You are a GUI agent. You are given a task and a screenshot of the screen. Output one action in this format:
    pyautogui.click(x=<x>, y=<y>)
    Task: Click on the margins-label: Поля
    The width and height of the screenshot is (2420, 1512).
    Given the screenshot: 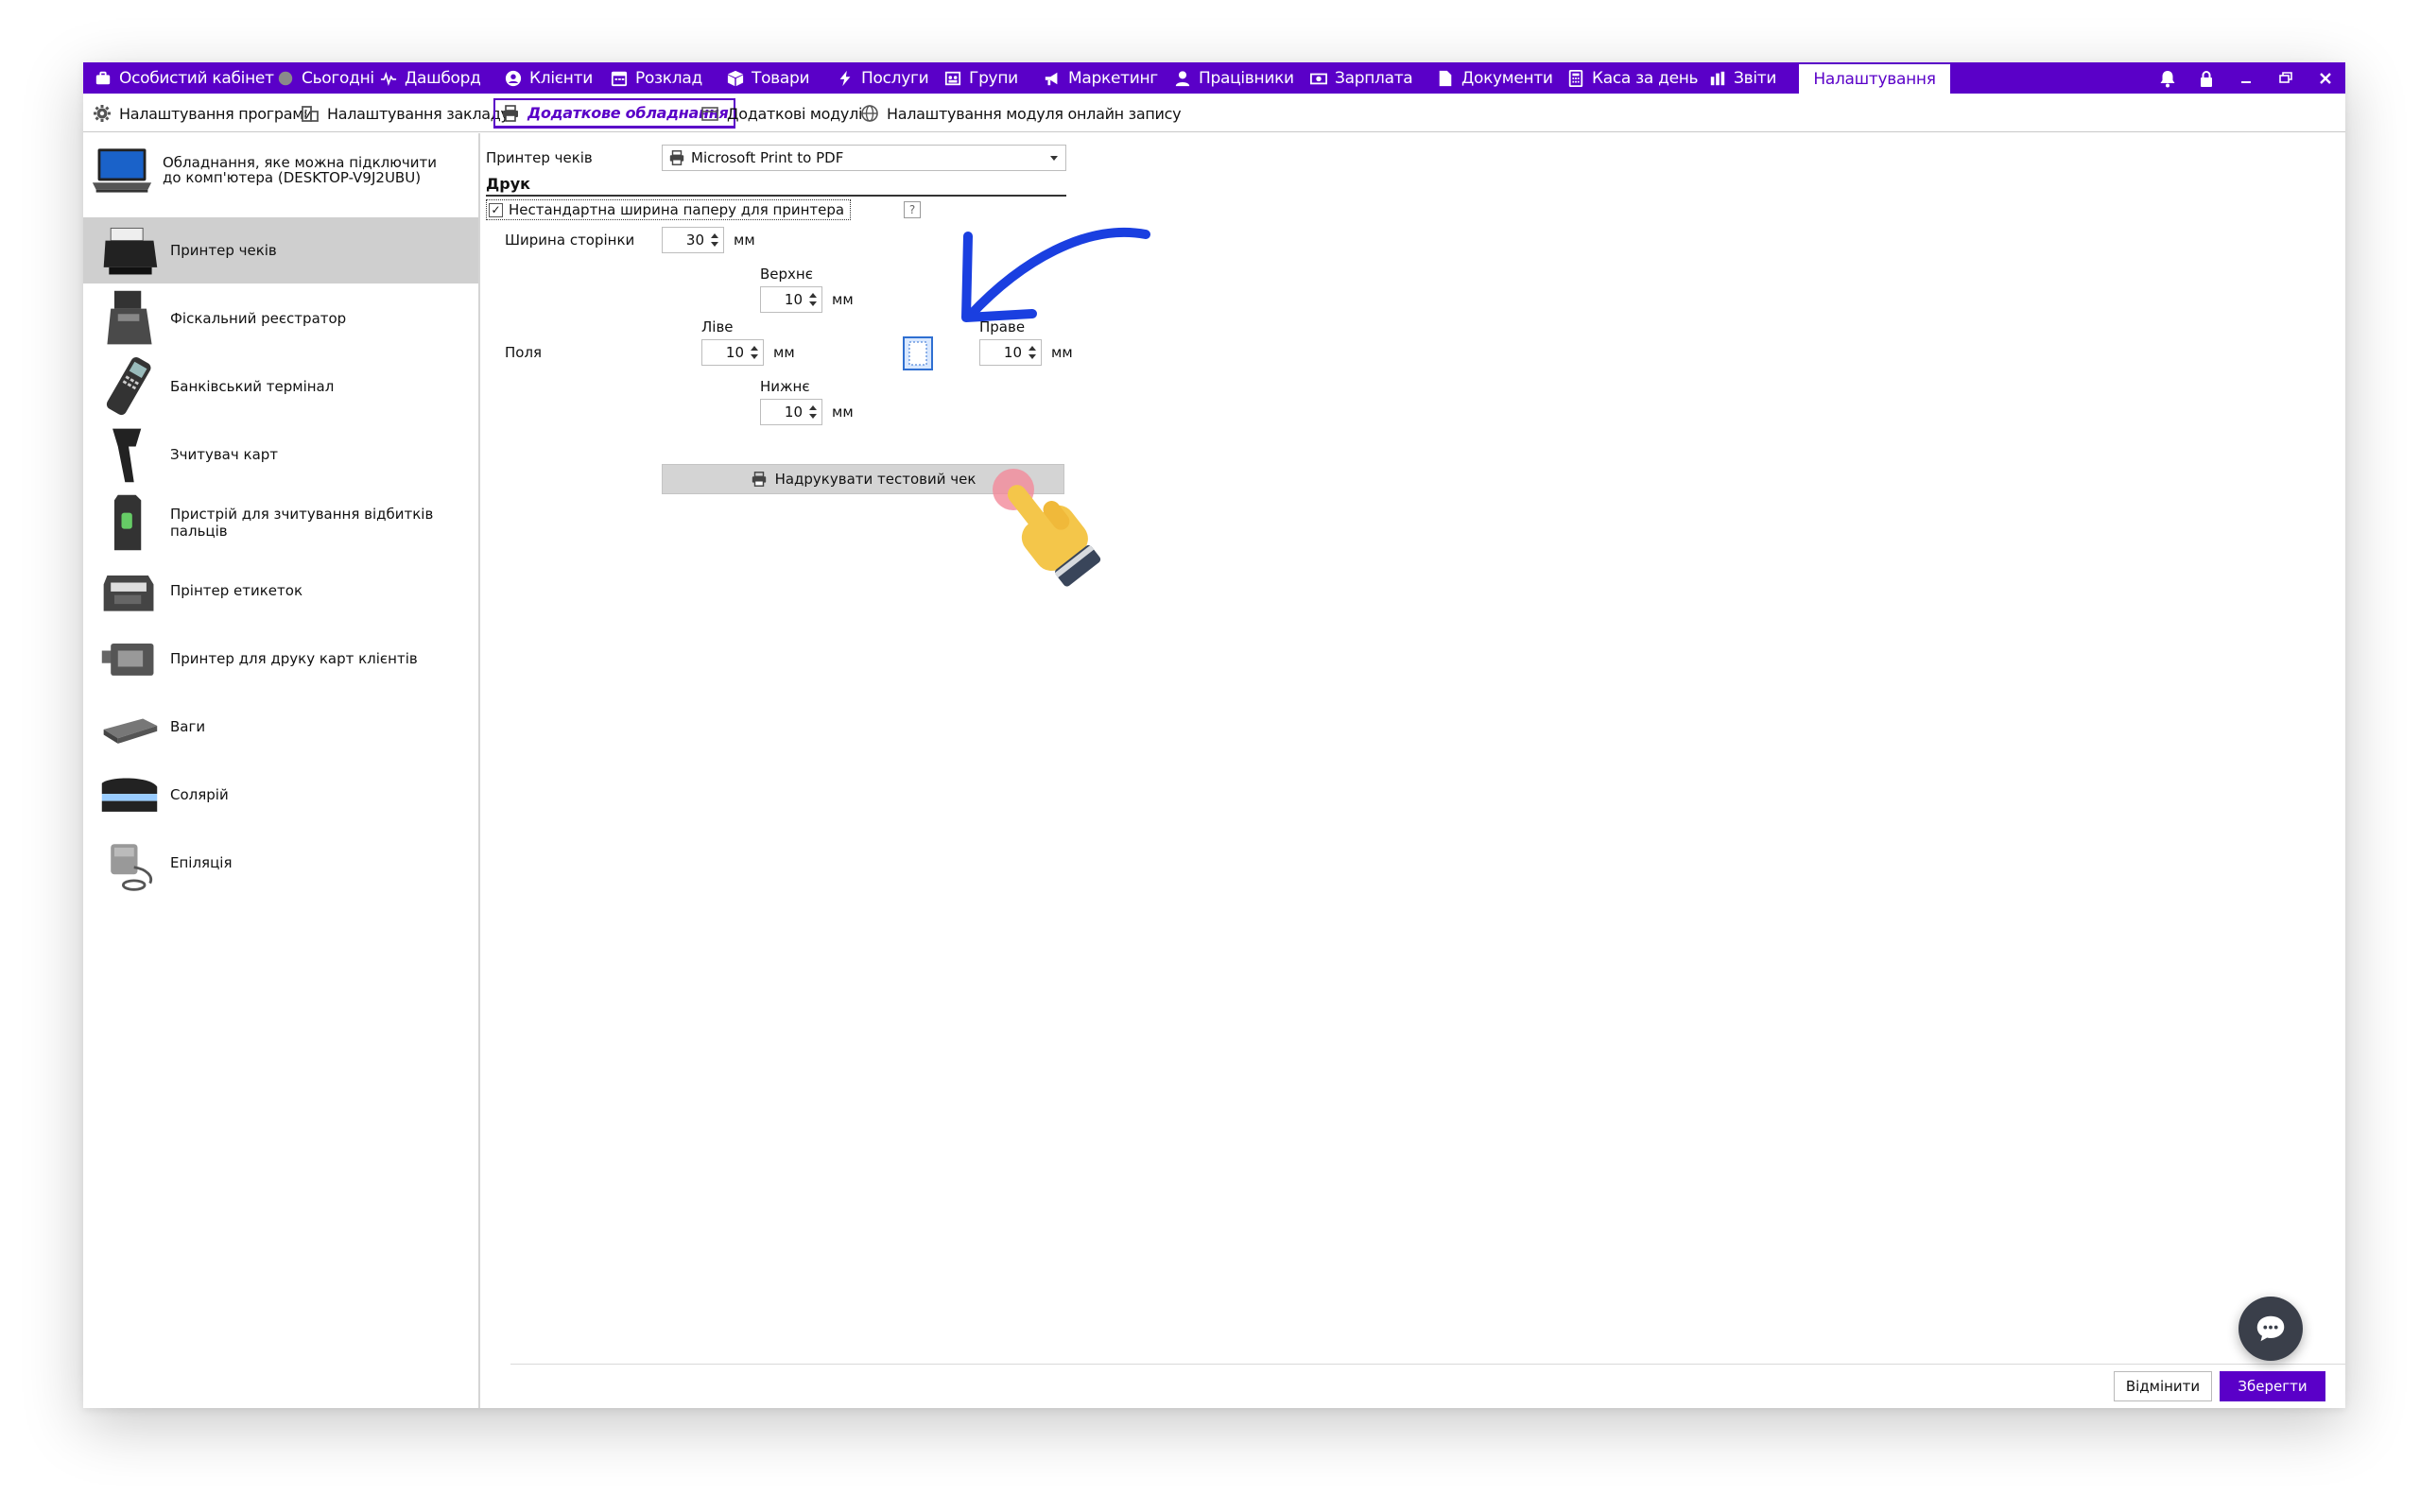 What is the action you would take?
    pyautogui.click(x=524, y=352)
    